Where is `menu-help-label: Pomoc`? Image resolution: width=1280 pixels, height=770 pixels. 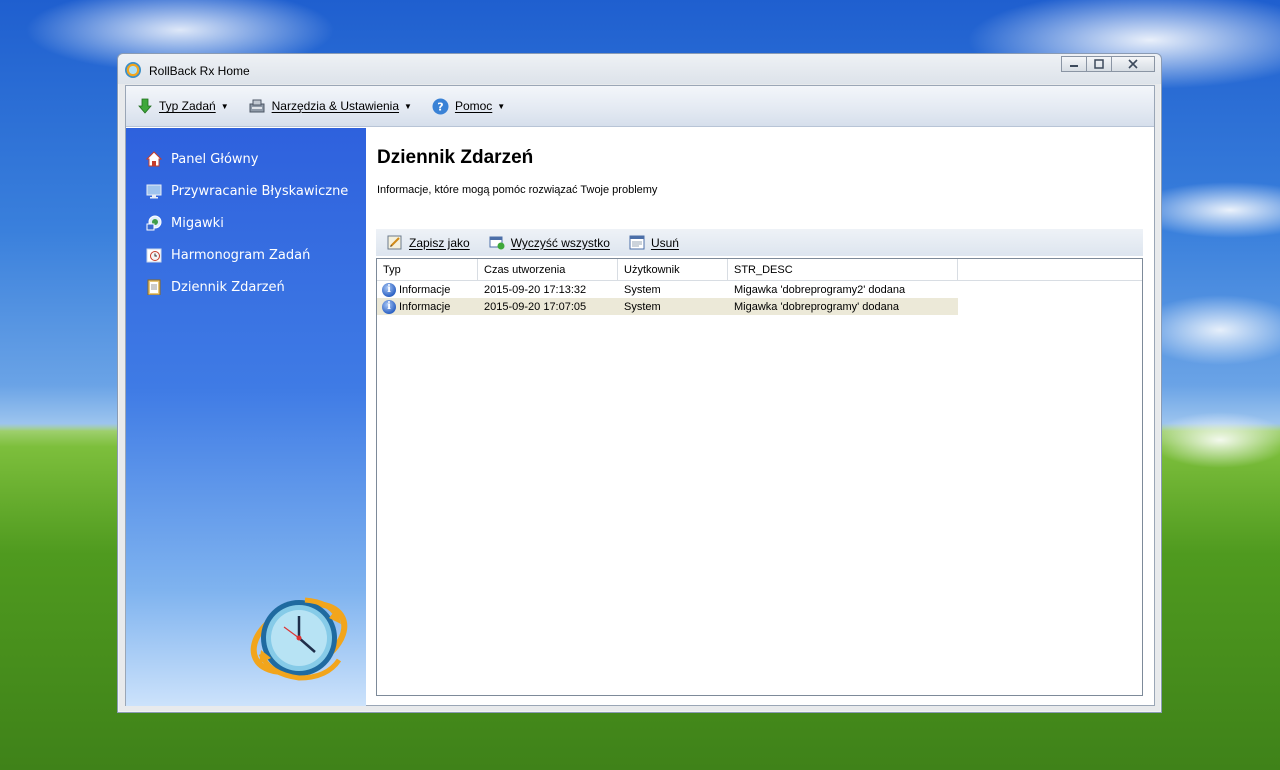
menu-help-label: Pomoc is located at coordinates (473, 106).